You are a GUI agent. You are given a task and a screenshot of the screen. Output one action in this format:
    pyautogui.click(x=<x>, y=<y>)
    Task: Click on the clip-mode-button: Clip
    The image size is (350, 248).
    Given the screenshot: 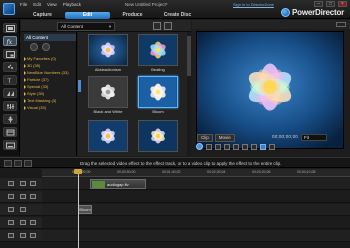 What is the action you would take?
    pyautogui.click(x=205, y=138)
    